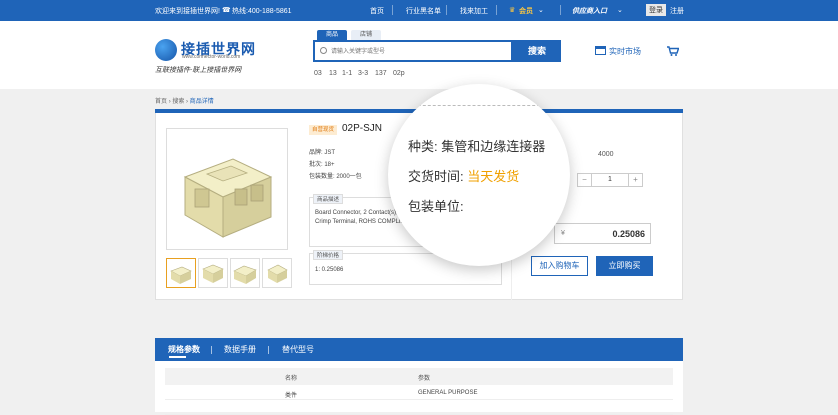 The width and height of the screenshot is (838, 415). What do you see at coordinates (291, 379) in the screenshot?
I see `header-name: 名称` at bounding box center [291, 379].